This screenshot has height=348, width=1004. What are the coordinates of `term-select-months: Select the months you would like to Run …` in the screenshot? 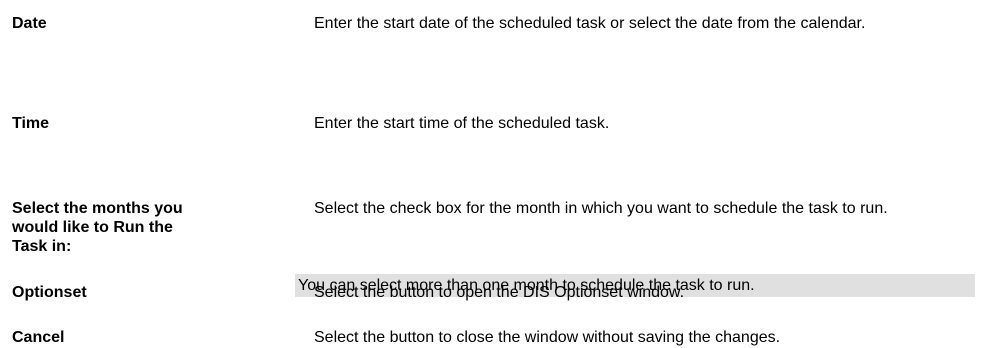 It's located at (97, 227).